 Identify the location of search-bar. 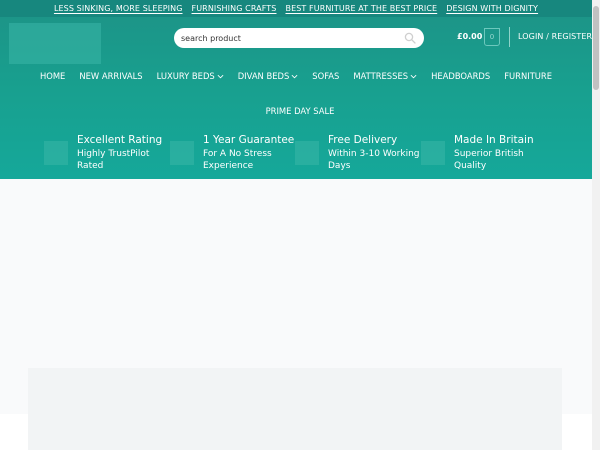
(299, 38).